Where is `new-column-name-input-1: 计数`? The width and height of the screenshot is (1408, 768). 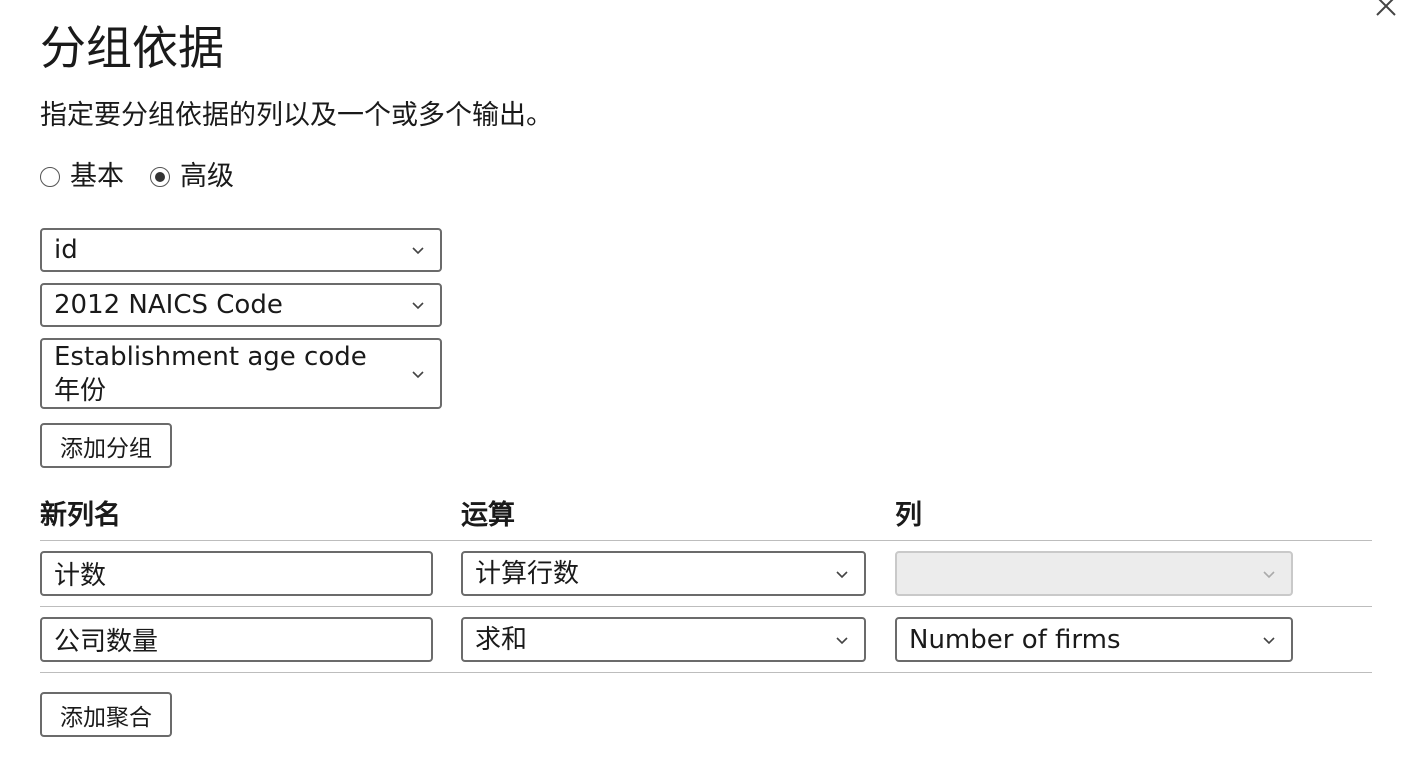 new-column-name-input-1: 计数 is located at coordinates (236, 573).